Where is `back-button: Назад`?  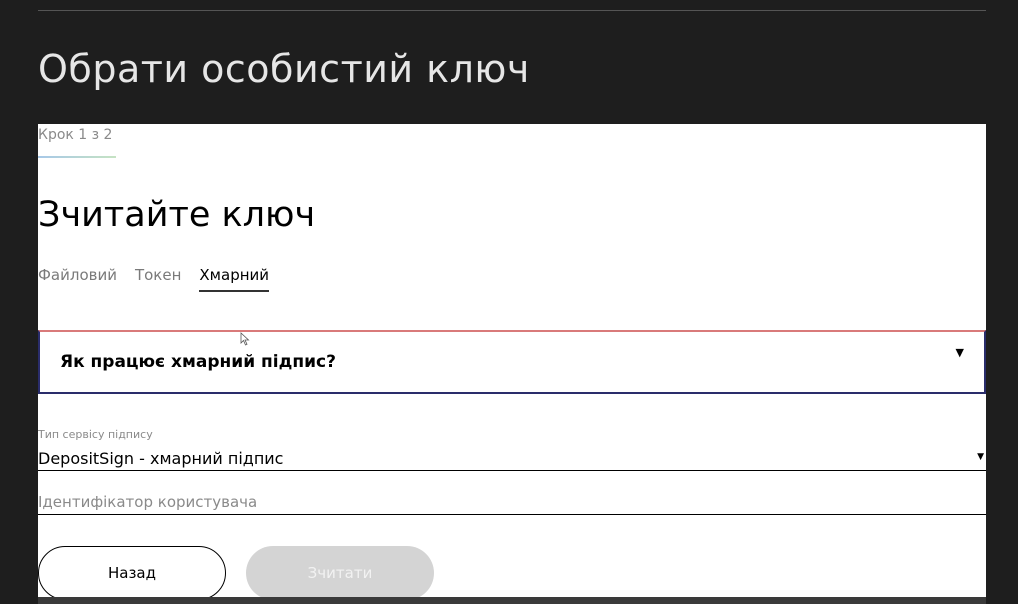 back-button: Назад is located at coordinates (132, 573).